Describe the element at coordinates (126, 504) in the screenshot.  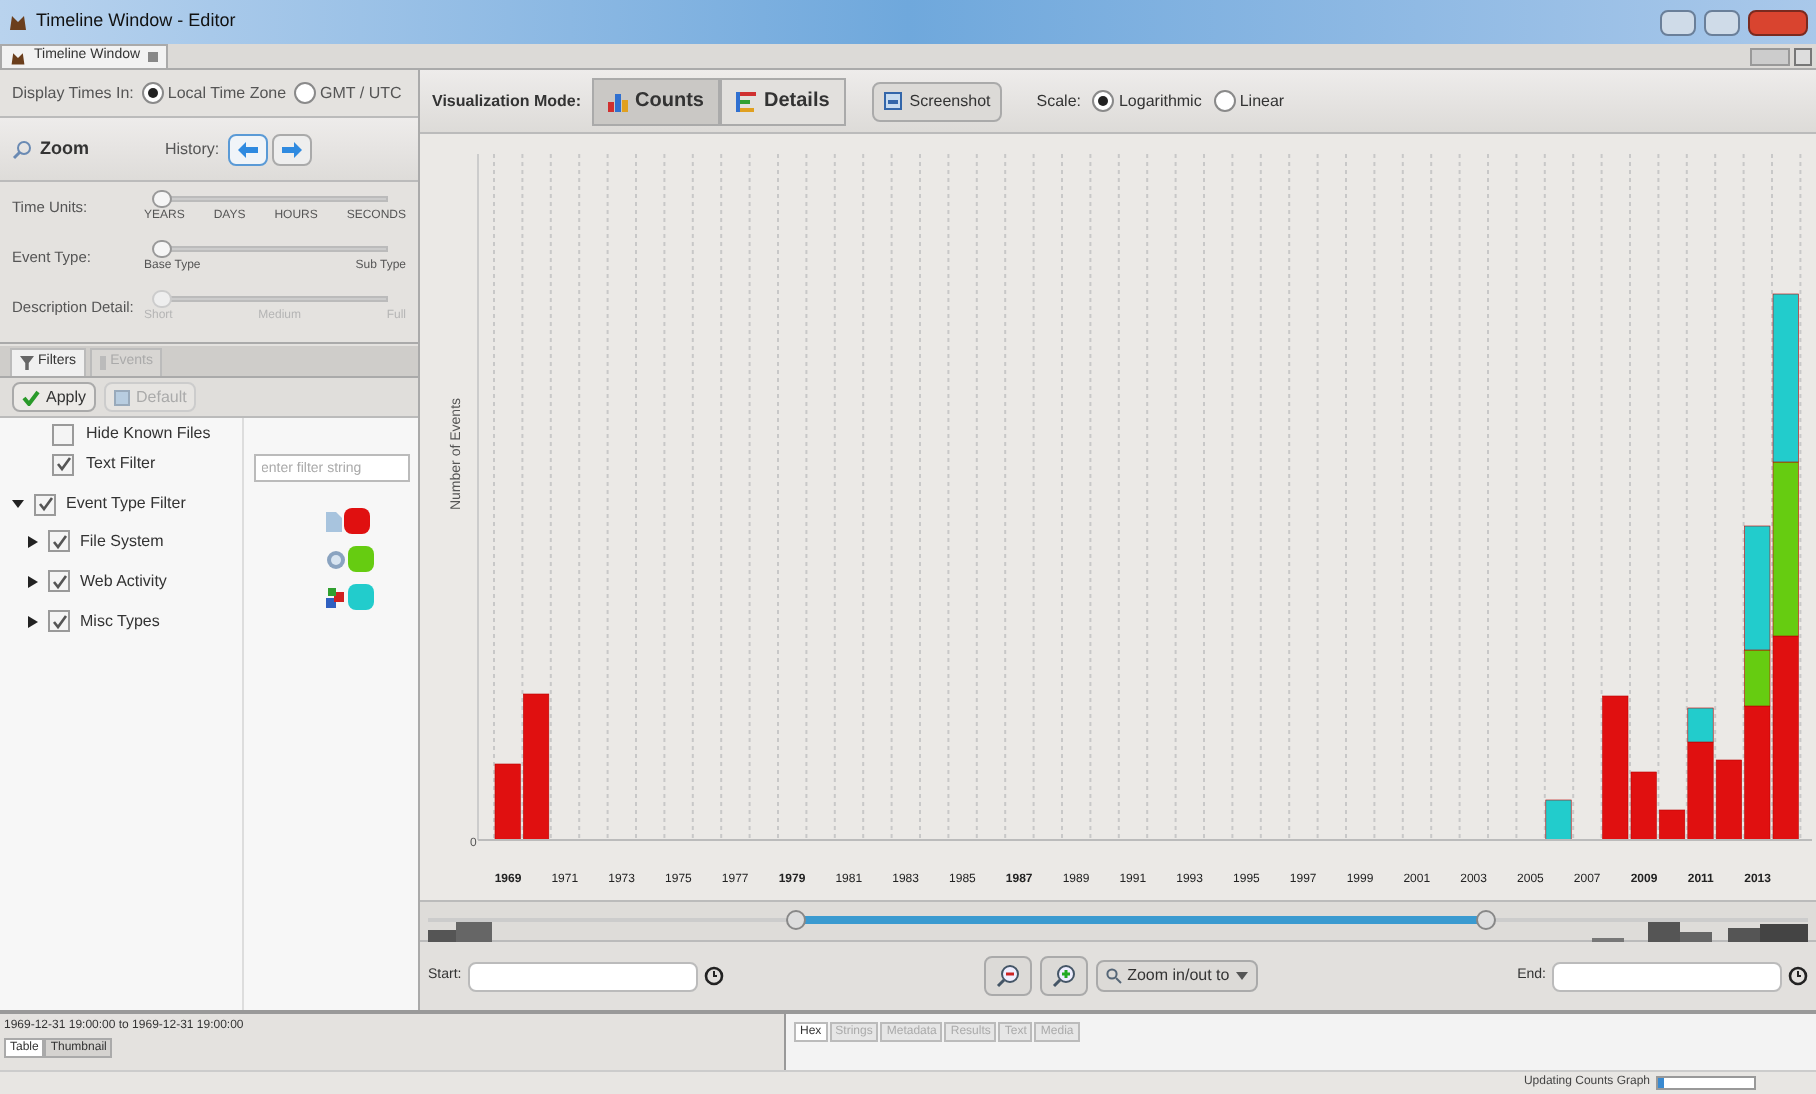
I see `filter-label: Event Type Filter` at that location.